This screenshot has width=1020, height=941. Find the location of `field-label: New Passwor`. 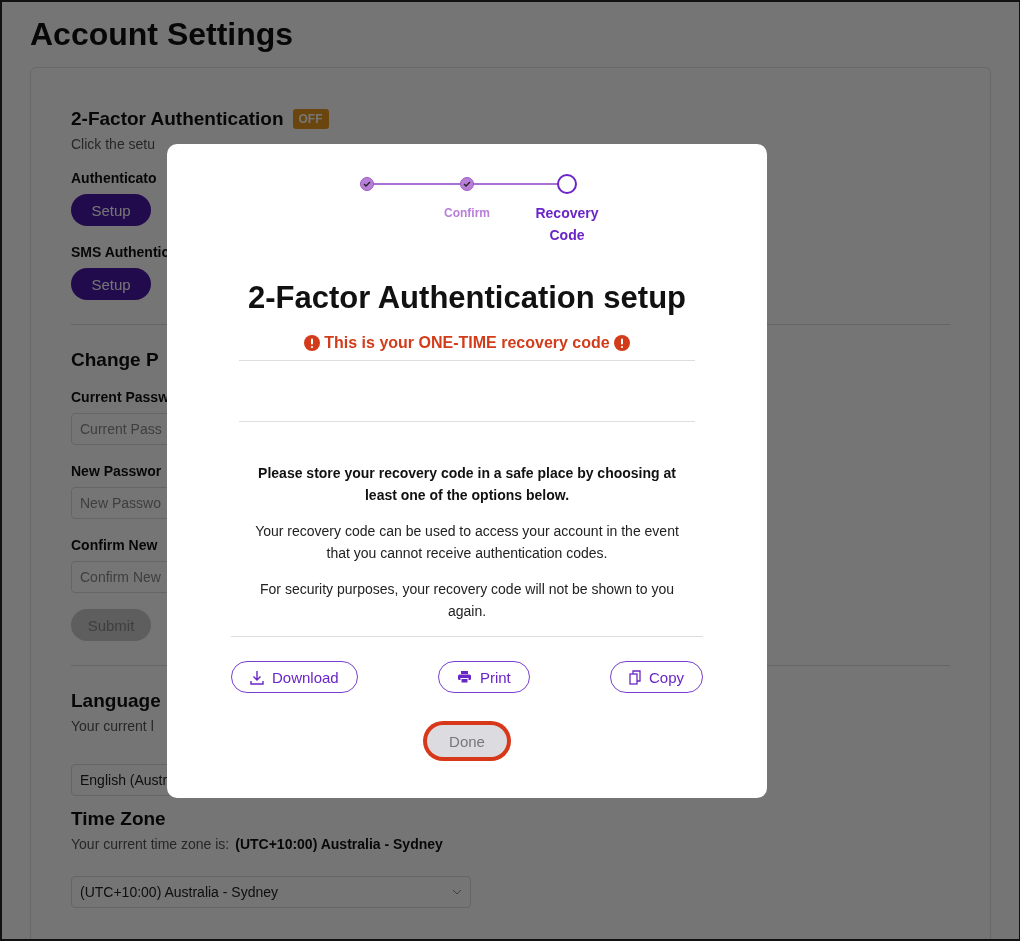

field-label: New Passwor is located at coordinates (116, 471).